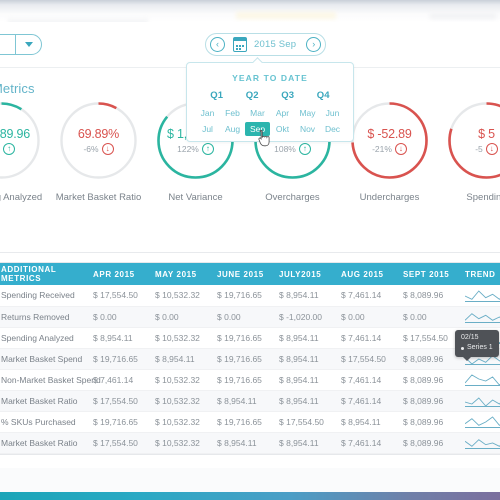  I want to click on month-option: Feb, so click(232, 113).